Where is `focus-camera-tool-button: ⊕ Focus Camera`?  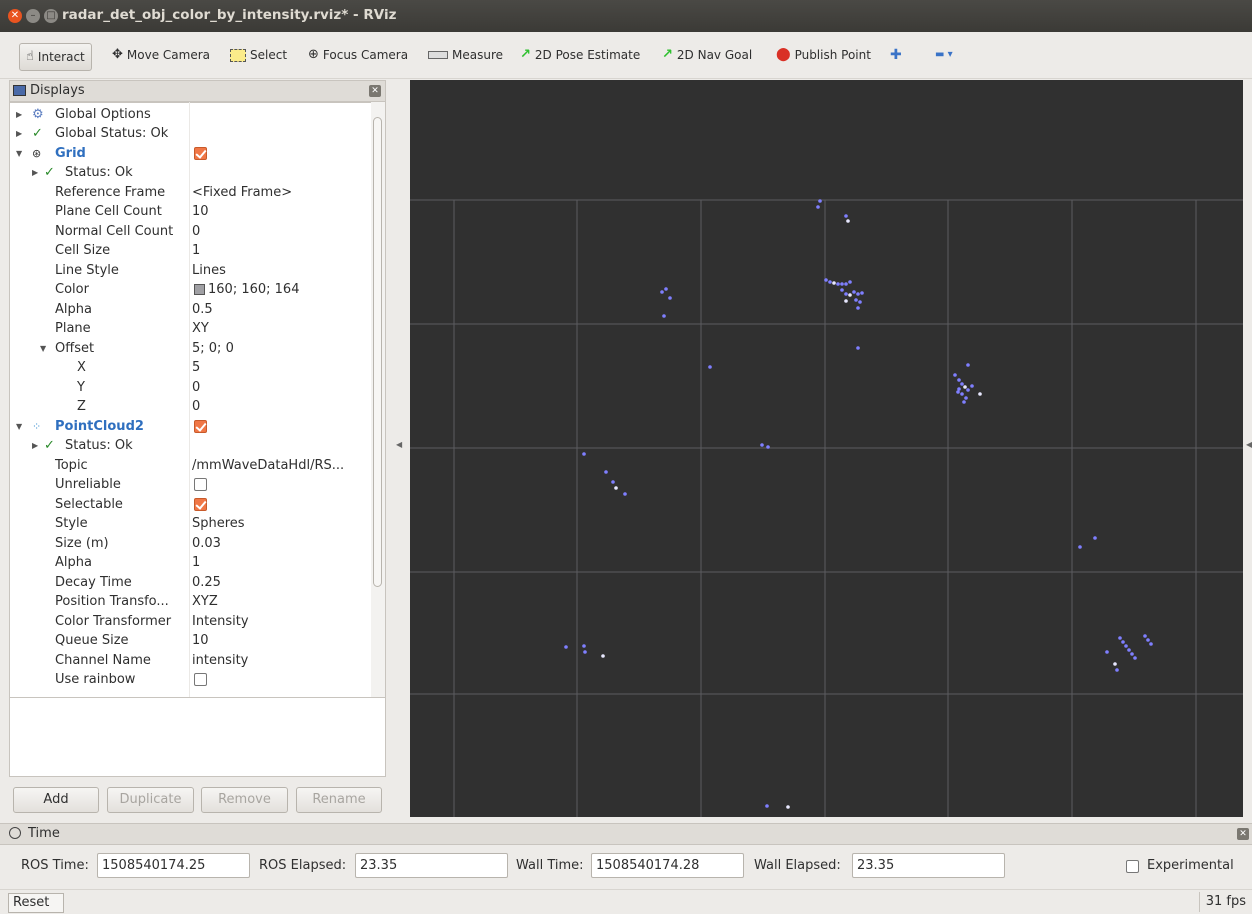
focus-camera-tool-button: ⊕ Focus Camera is located at coordinates (358, 55).